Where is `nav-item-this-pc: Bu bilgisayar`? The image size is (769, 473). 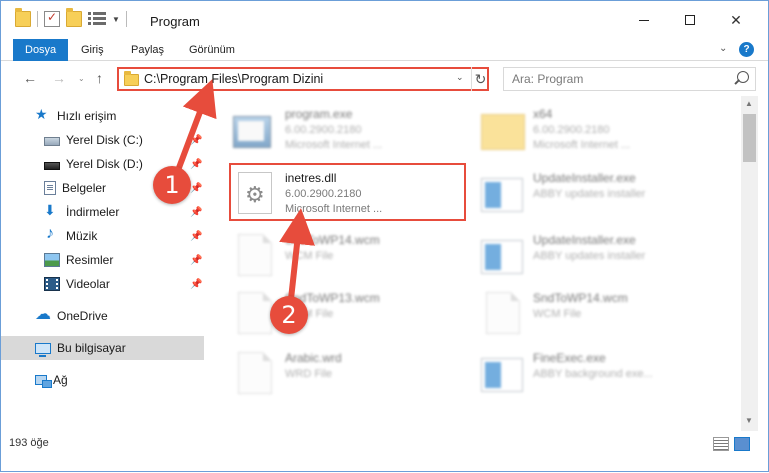 nav-item-this-pc: Bu bilgisayar is located at coordinates (102, 348).